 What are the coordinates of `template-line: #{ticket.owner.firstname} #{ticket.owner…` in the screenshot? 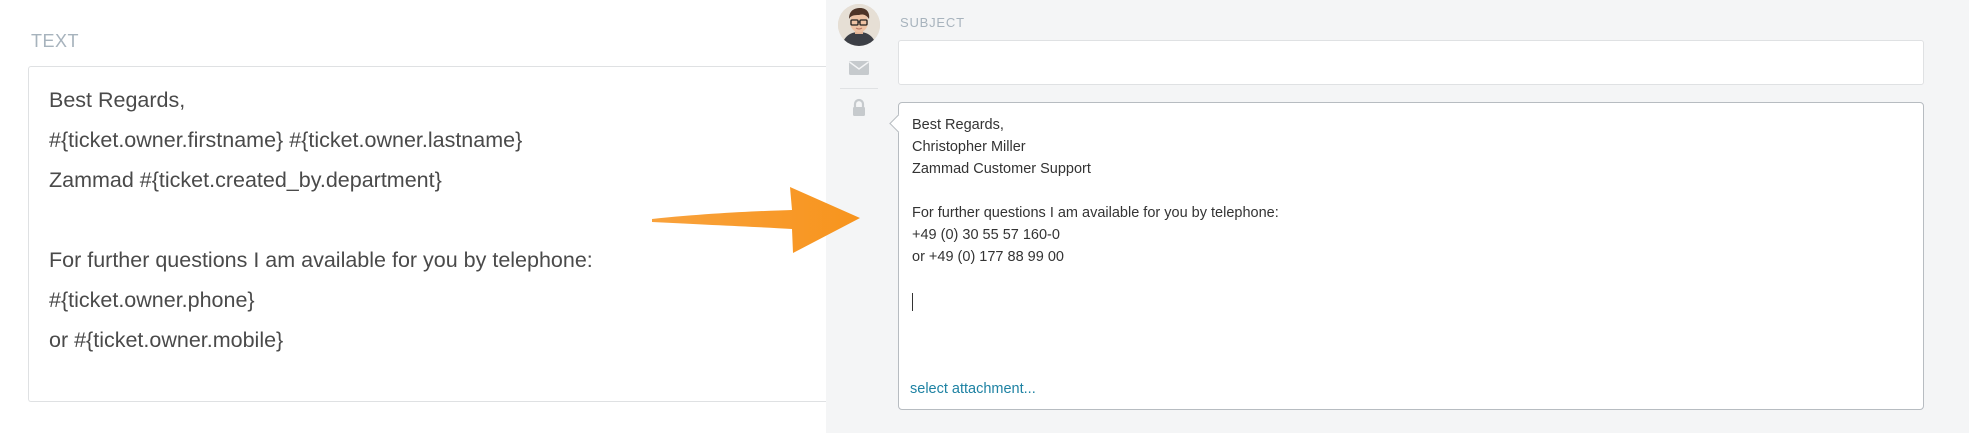 It's located at (286, 140).